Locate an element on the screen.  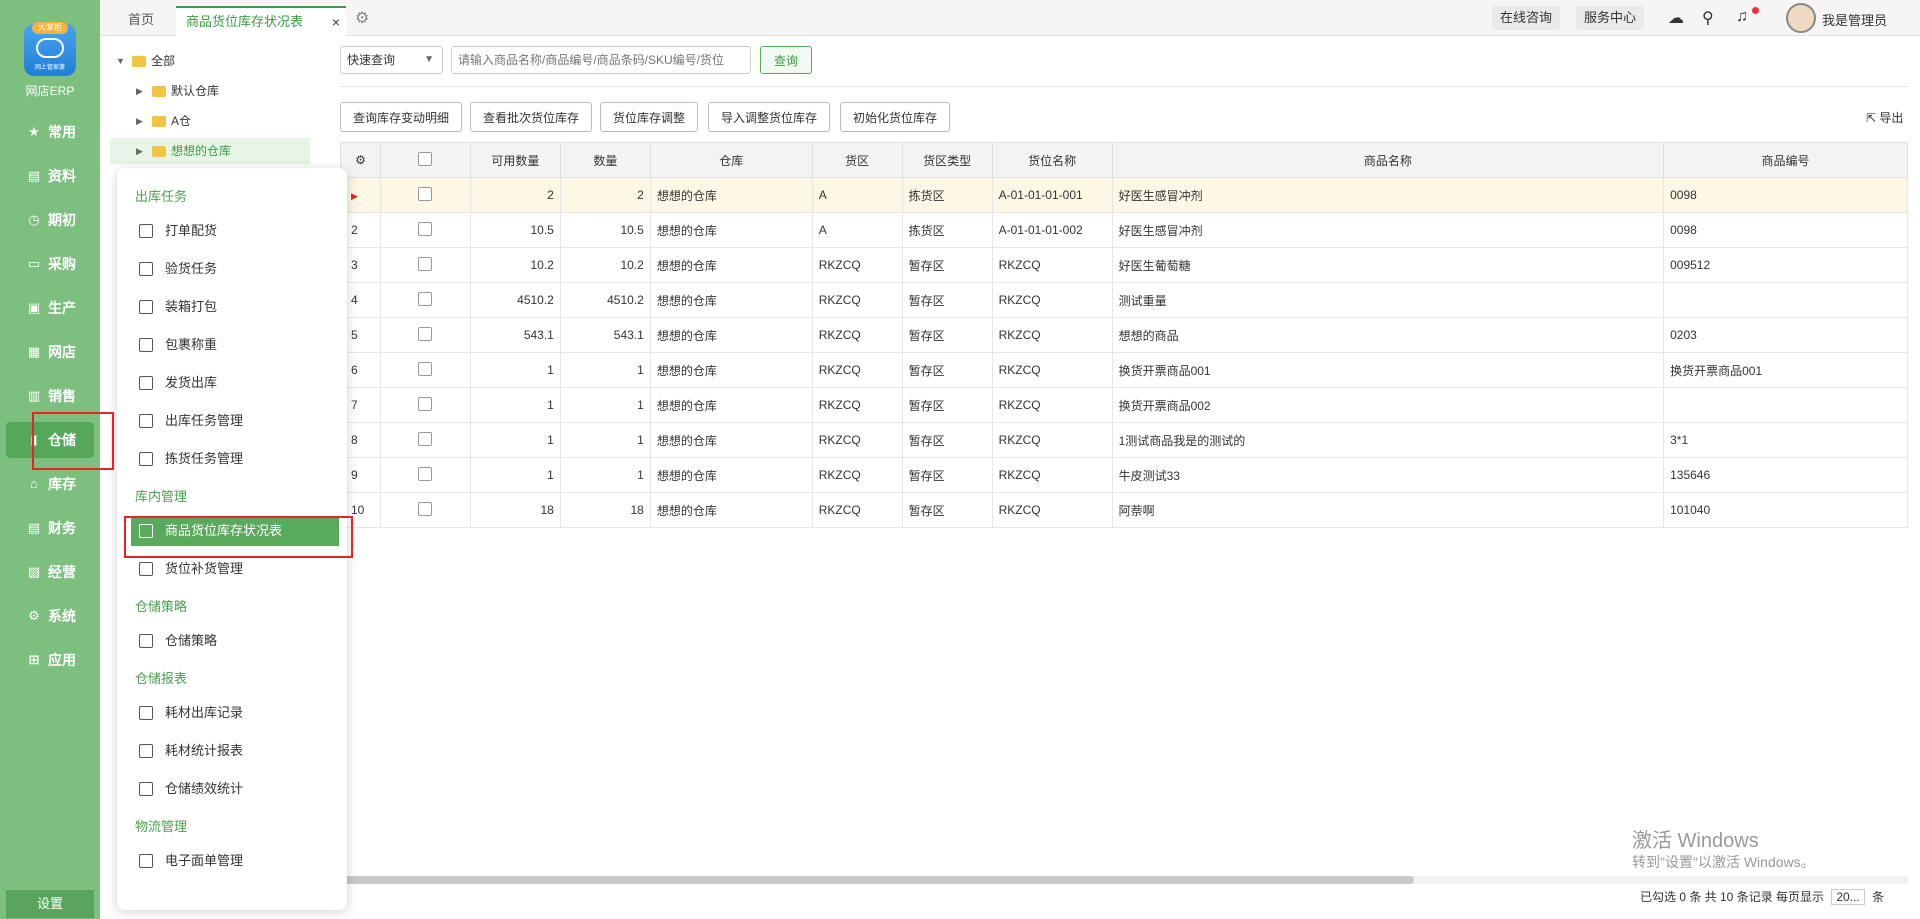
col-header-product-name: 商品名称 is located at coordinates (1388, 160).